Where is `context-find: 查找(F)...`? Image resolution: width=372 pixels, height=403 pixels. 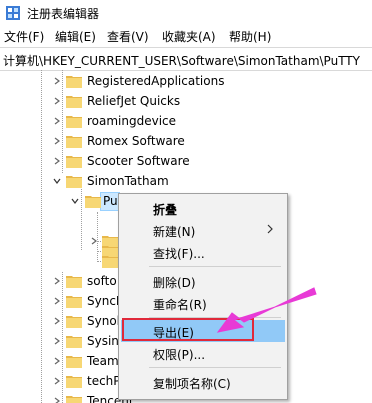 context-find: 查找(F)... is located at coordinates (203, 252).